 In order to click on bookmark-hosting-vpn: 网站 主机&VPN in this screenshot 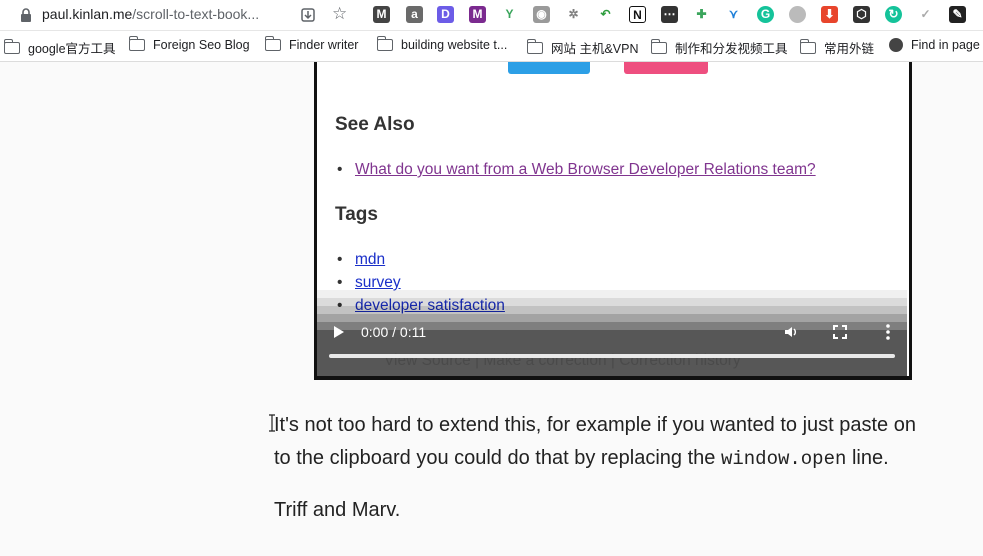, I will do `click(582, 47)`.